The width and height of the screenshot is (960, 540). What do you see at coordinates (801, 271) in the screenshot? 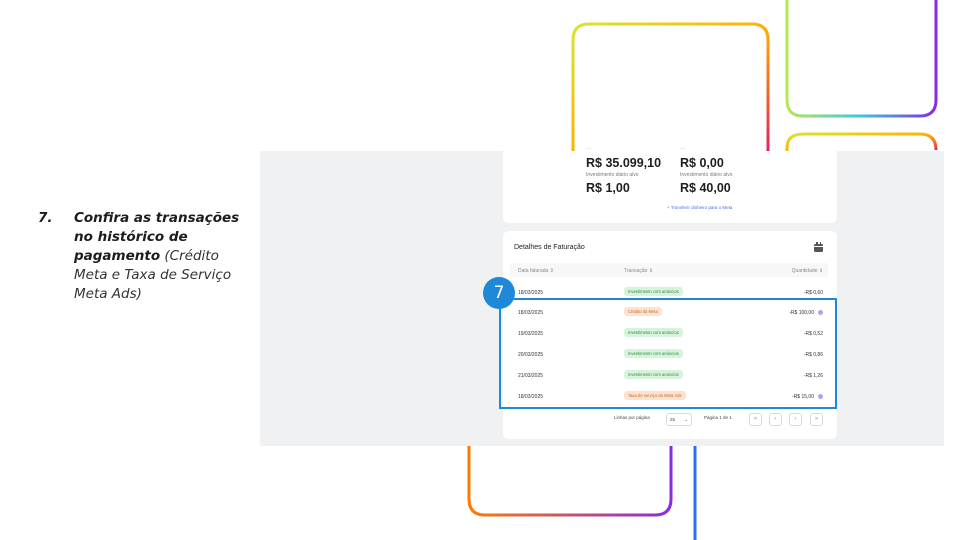
I see `column-amount: Quantidade ⇕` at bounding box center [801, 271].